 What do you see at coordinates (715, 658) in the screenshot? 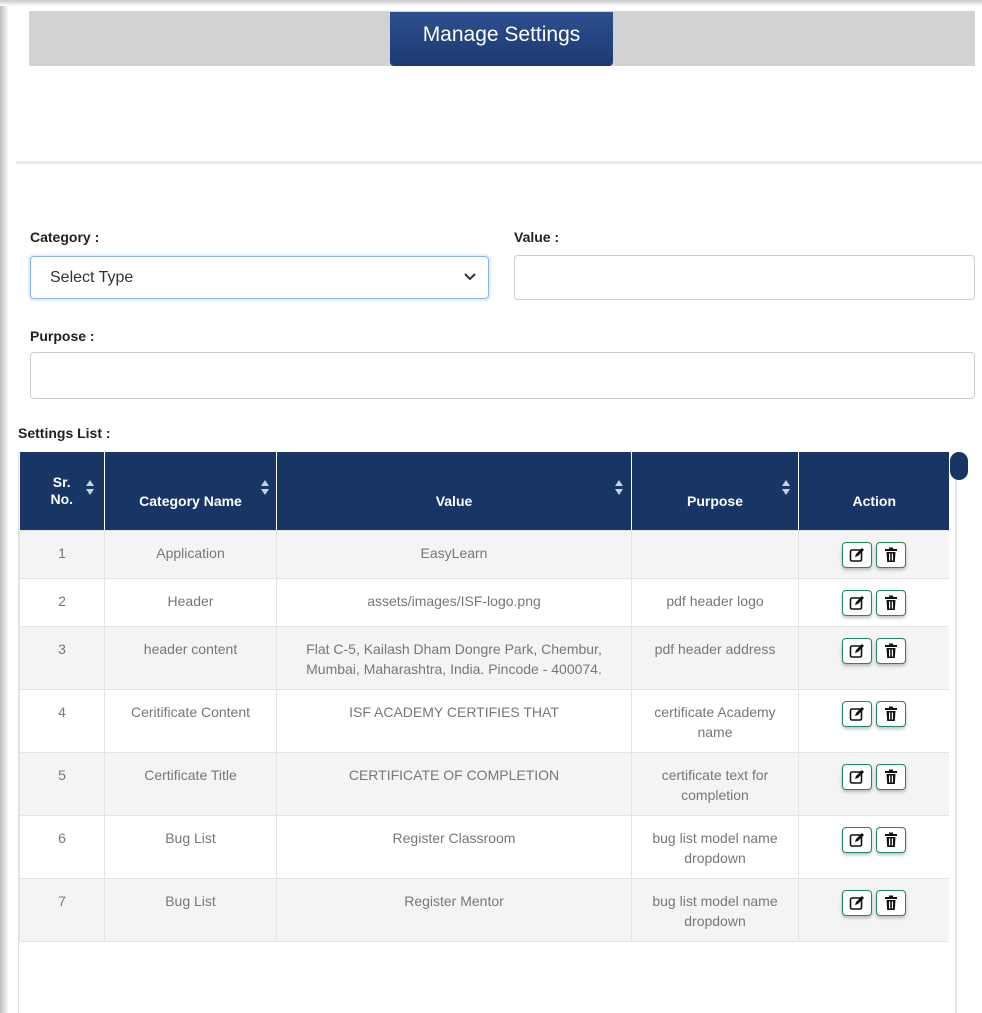
I see `cell-purpose: pdf header address` at bounding box center [715, 658].